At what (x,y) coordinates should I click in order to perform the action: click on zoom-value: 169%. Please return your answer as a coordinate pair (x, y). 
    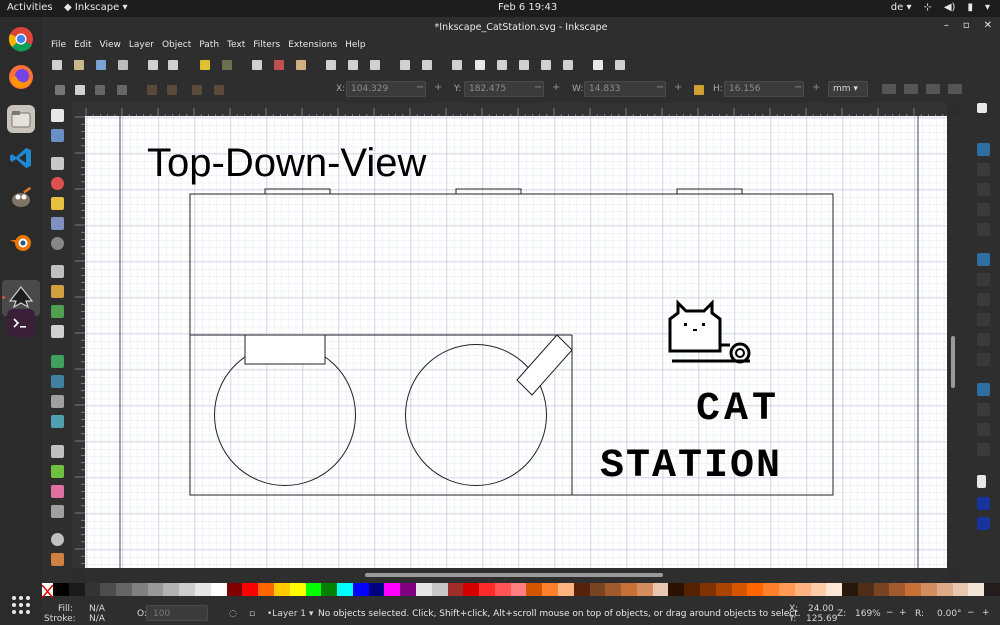
    Looking at the image, I should click on (868, 614).